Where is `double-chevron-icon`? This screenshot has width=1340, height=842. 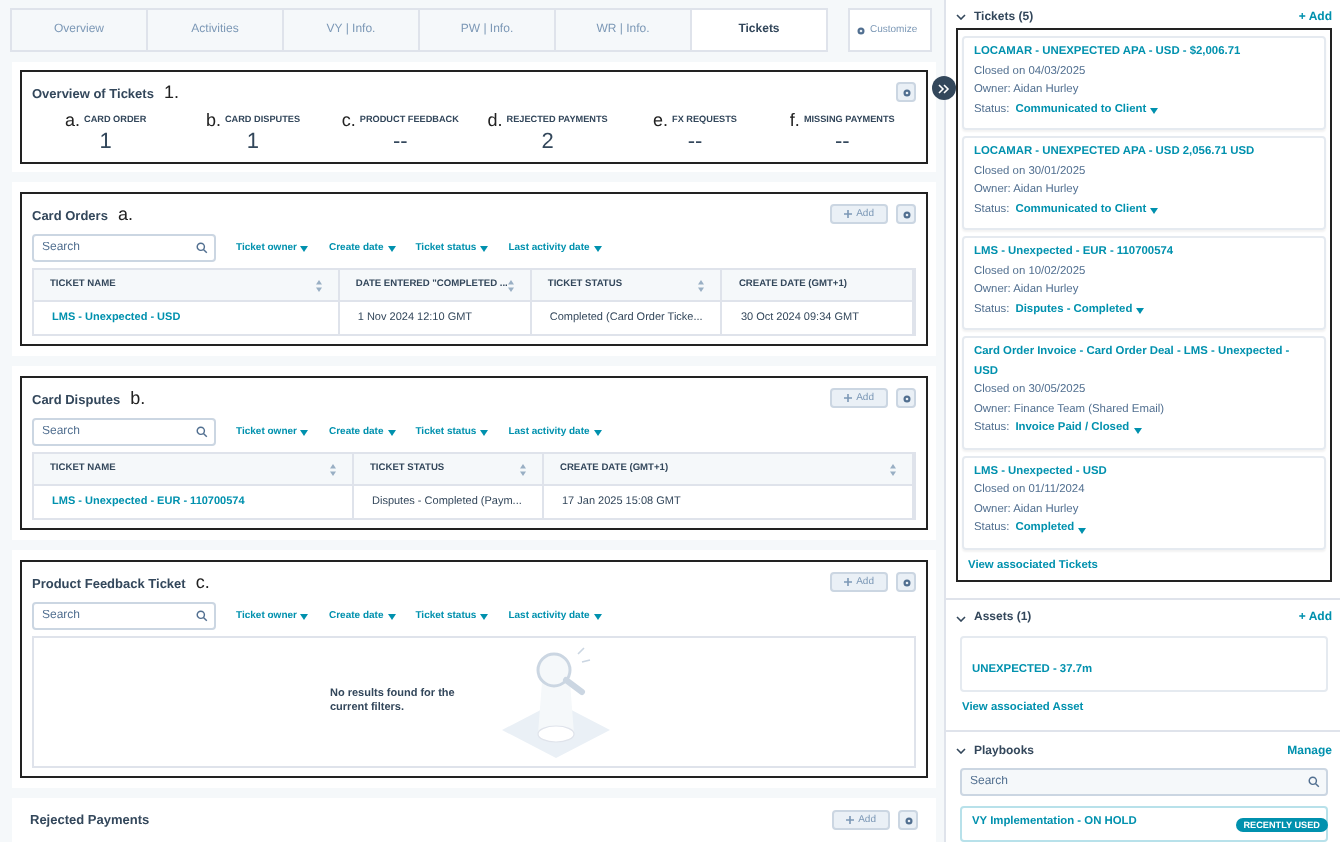
double-chevron-icon is located at coordinates (944, 88).